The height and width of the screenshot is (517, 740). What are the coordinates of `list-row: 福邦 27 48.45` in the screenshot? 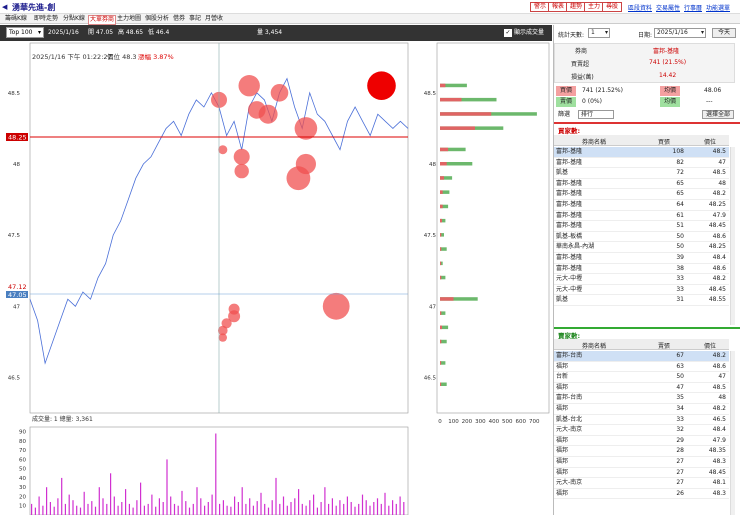 It's located at (641, 473).